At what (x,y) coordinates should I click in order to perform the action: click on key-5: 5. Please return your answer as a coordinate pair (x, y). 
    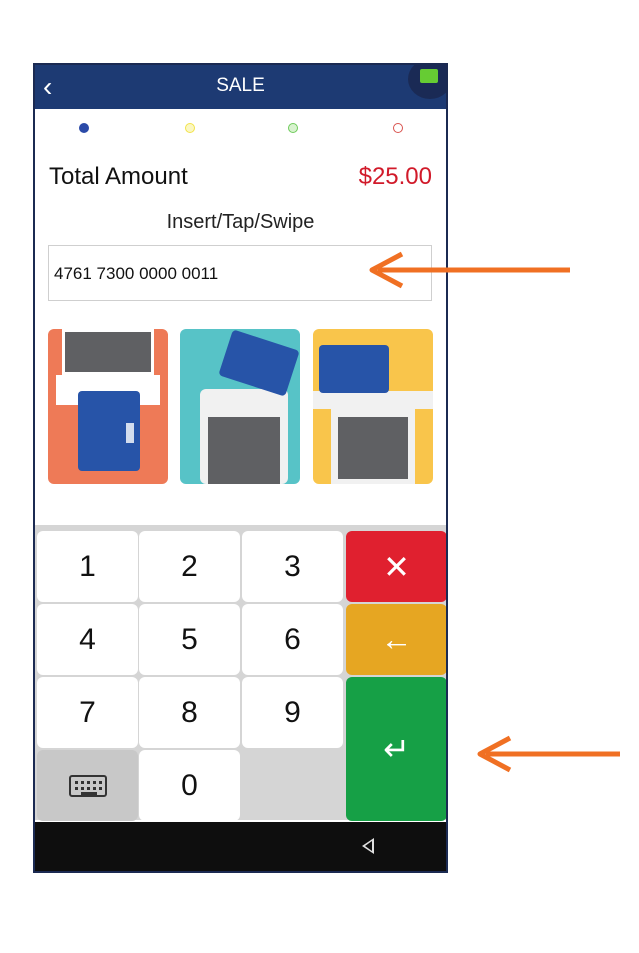
    Looking at the image, I should click on (189, 639).